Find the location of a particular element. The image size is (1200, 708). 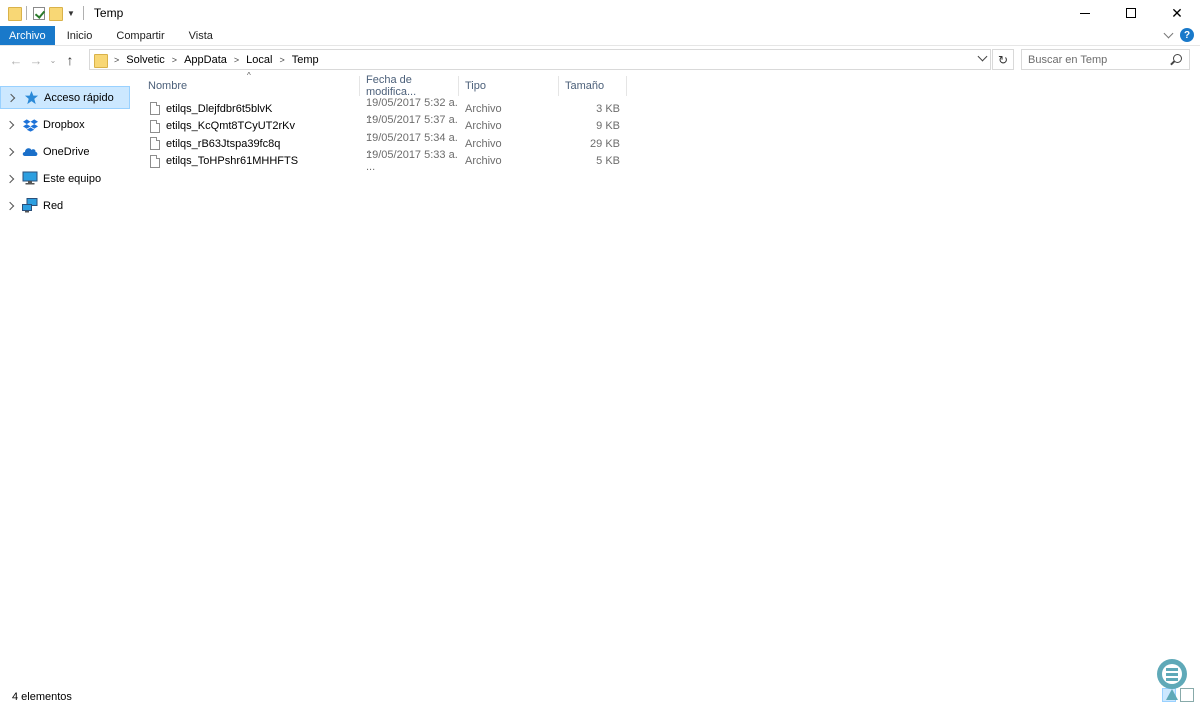

properties-icon is located at coordinates (39, 13).